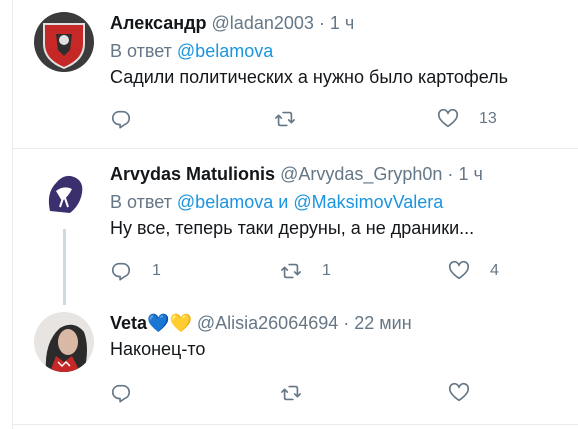 This screenshot has width=578, height=429. I want to click on divider, so click(295, 424).